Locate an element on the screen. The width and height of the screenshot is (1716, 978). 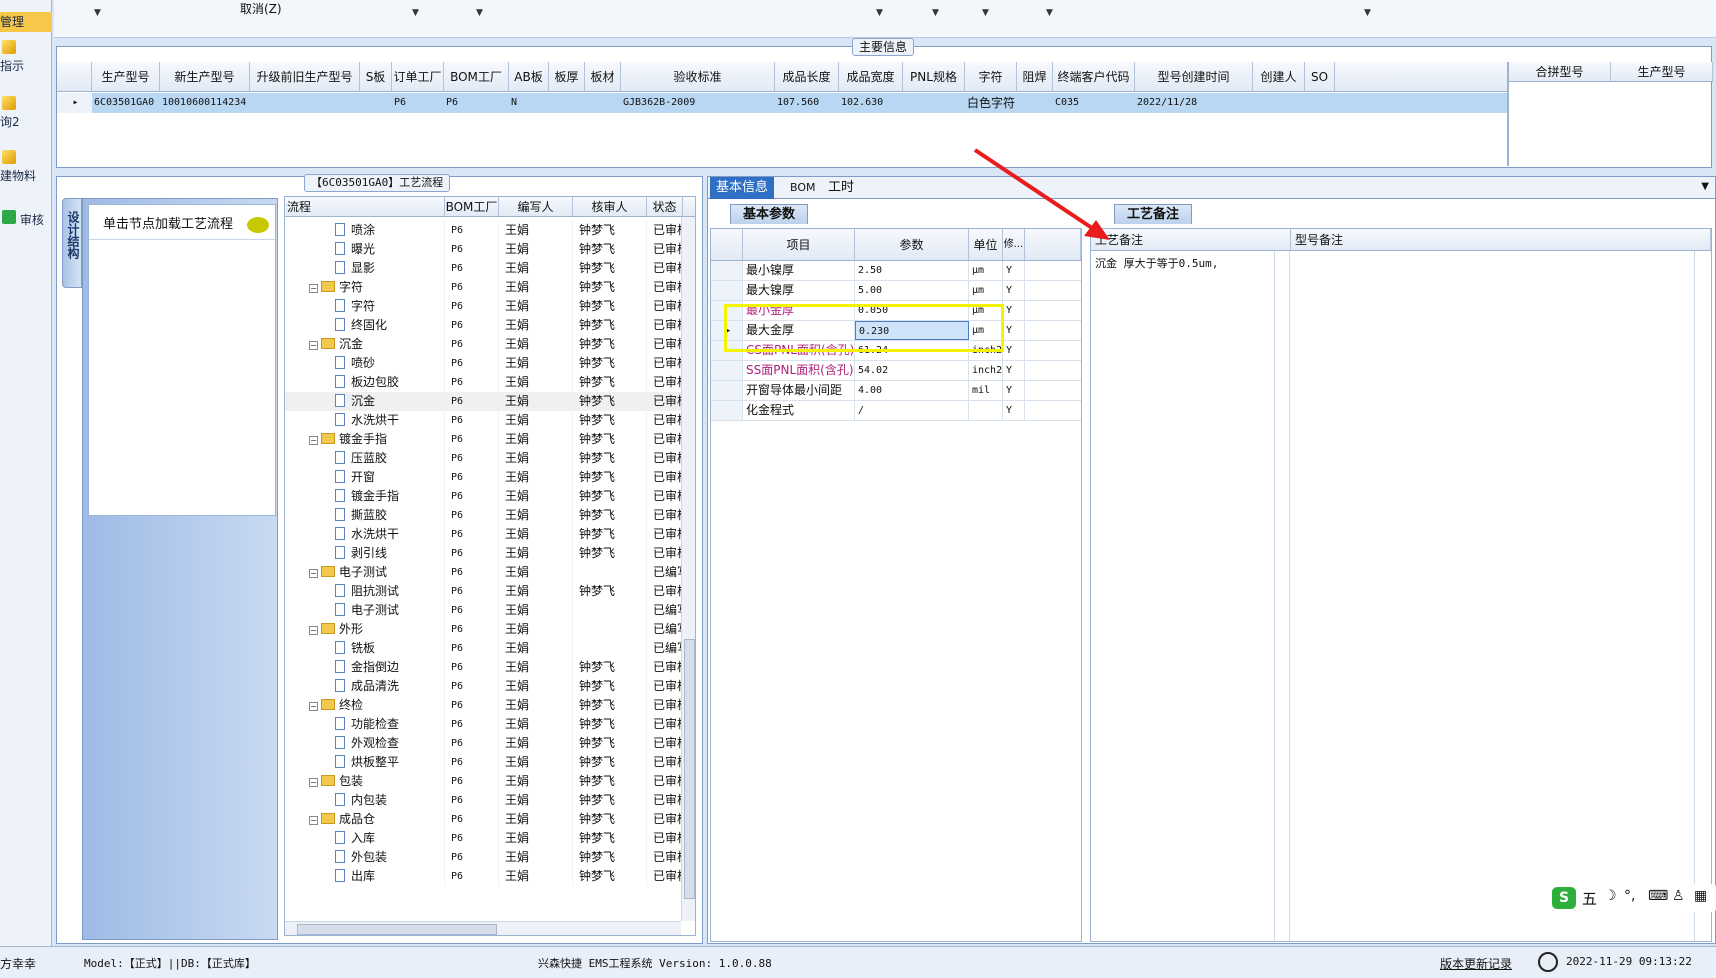
tree-row: − 终检 P6王娟钟梦飞已审核 is located at coordinates (490, 705).